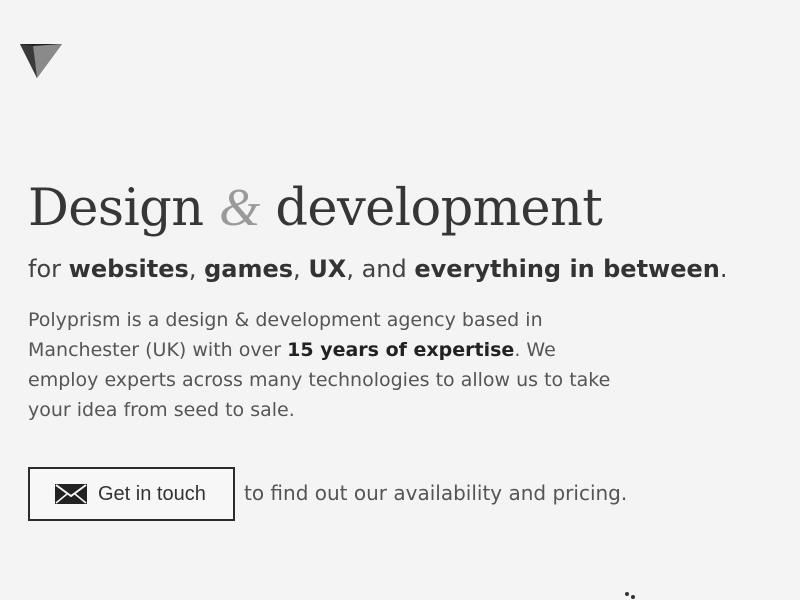 Image resolution: width=800 pixels, height=600 pixels. I want to click on loading-dots-icon, so click(631, 595).